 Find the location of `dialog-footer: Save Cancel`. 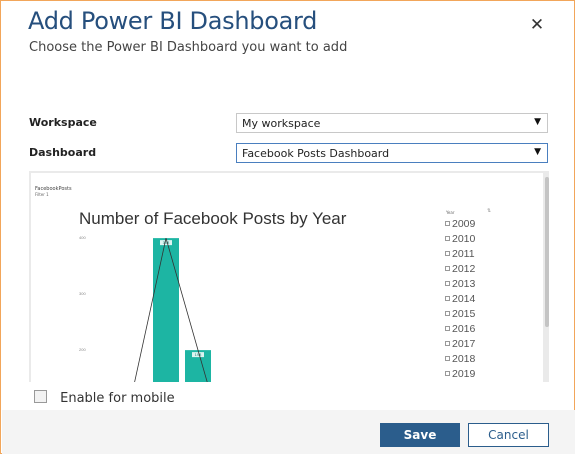

dialog-footer: Save Cancel is located at coordinates (288, 432).